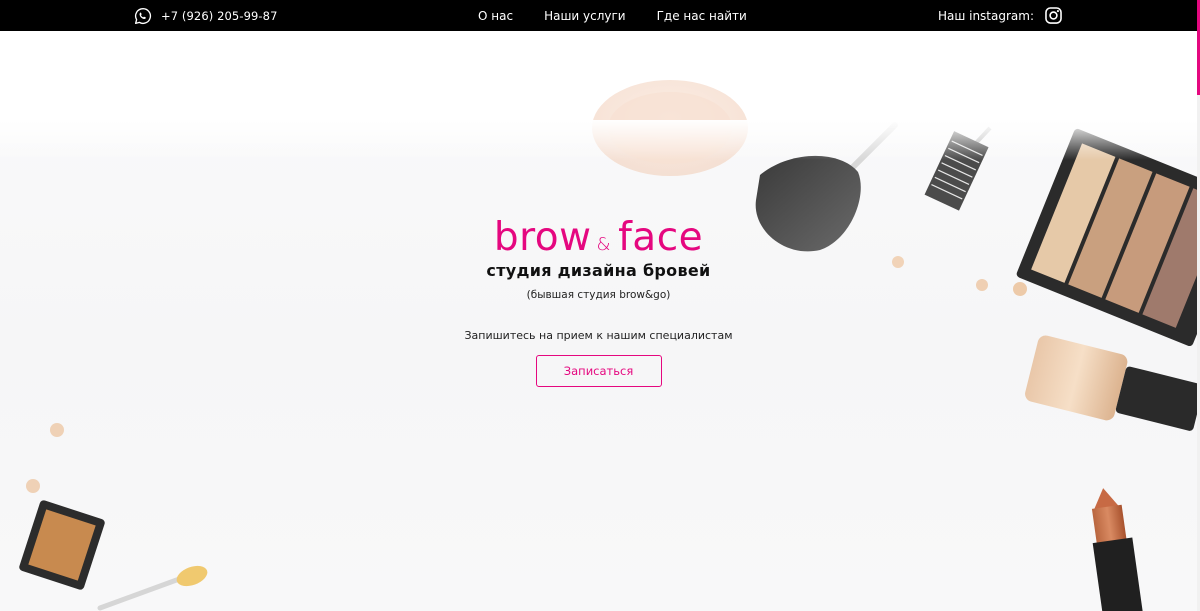 This screenshot has width=1200, height=611. What do you see at coordinates (661, 237) in the screenshot?
I see `logo-word-face: face` at bounding box center [661, 237].